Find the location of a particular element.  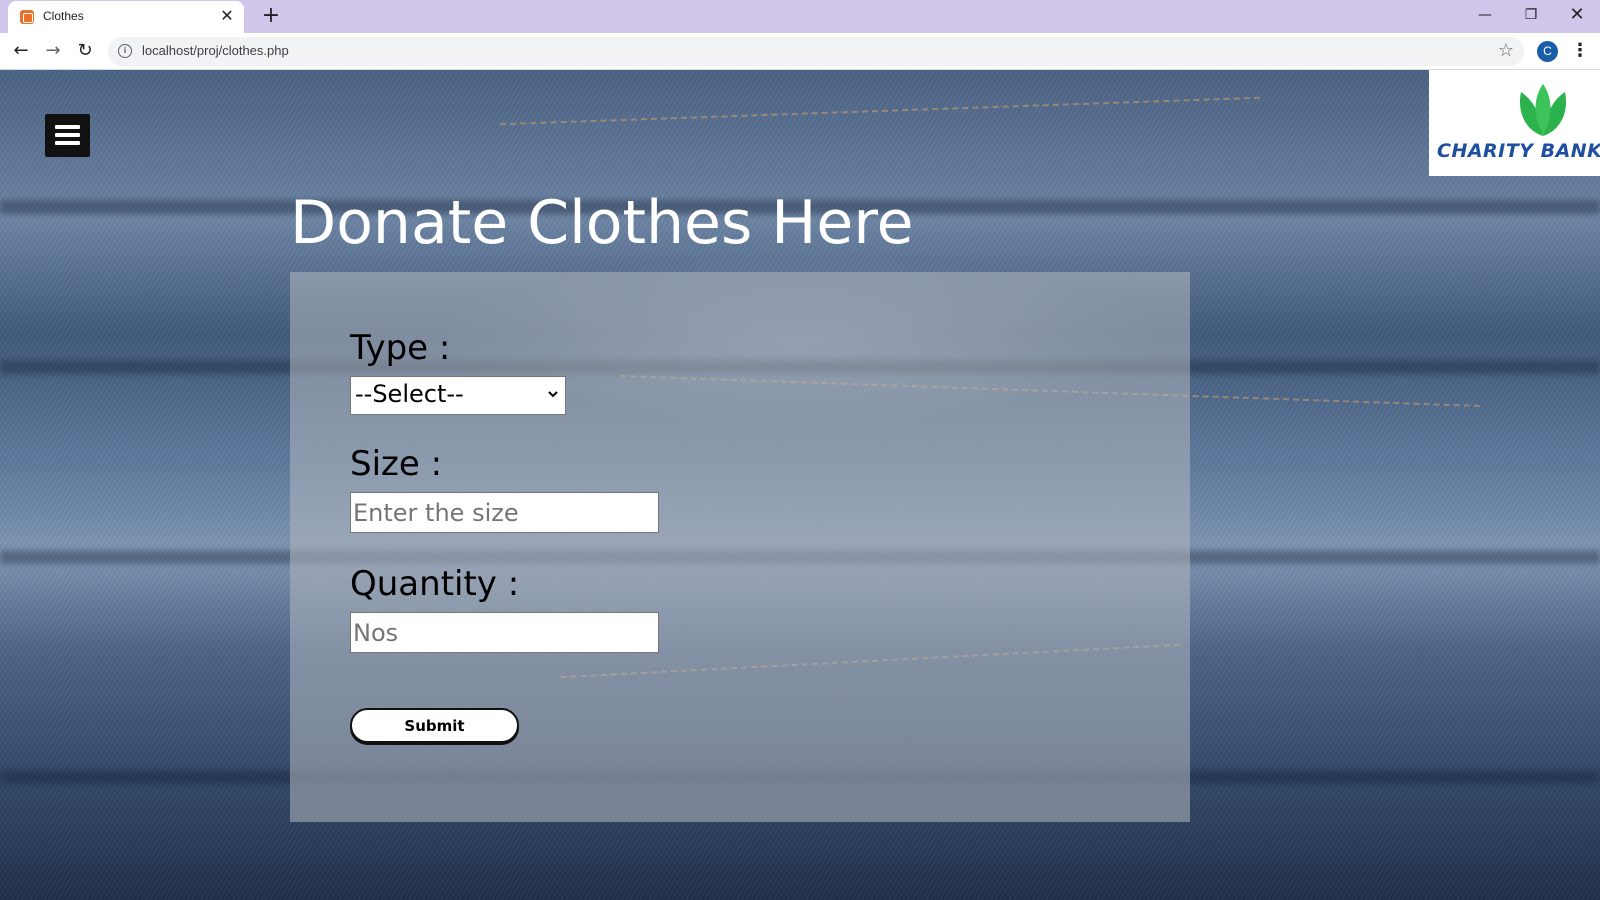

close-icon: ✕ is located at coordinates (227, 16).